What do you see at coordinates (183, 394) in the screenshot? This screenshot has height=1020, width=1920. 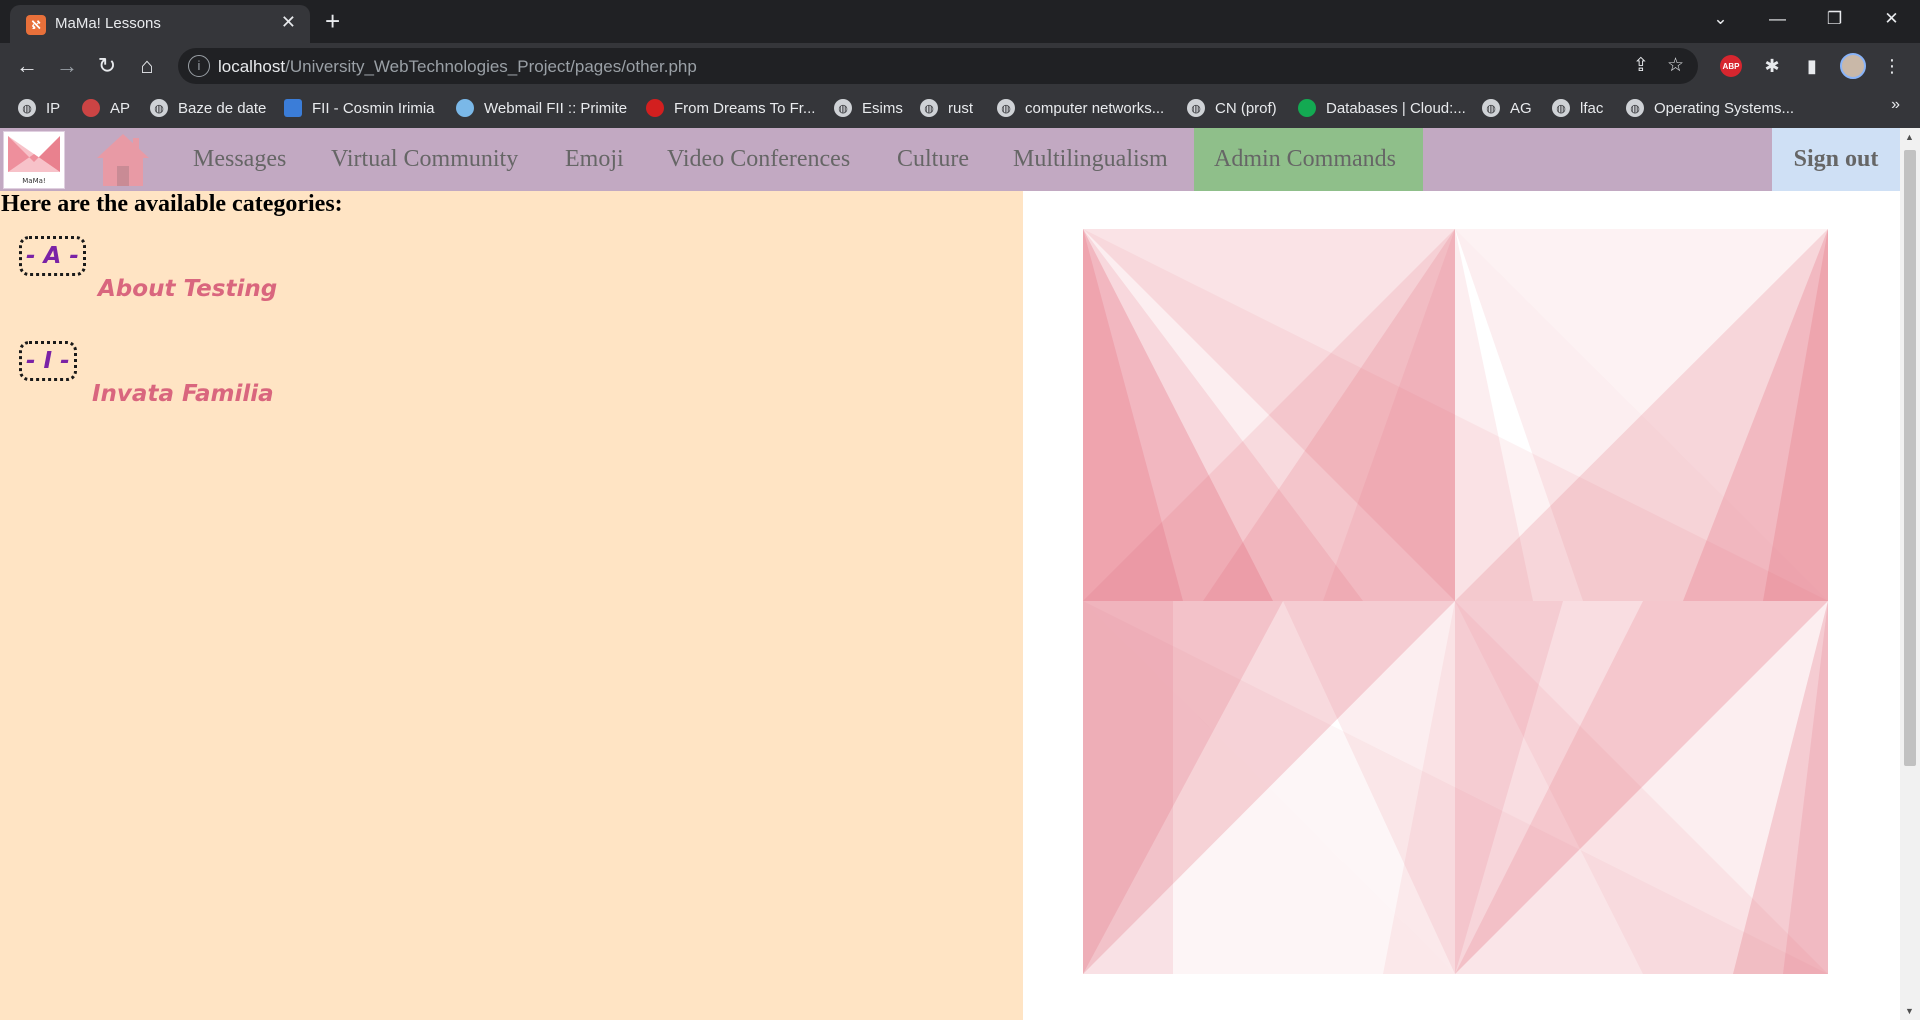 I see `lesson-link-invata-familia: Invata Familia` at bounding box center [183, 394].